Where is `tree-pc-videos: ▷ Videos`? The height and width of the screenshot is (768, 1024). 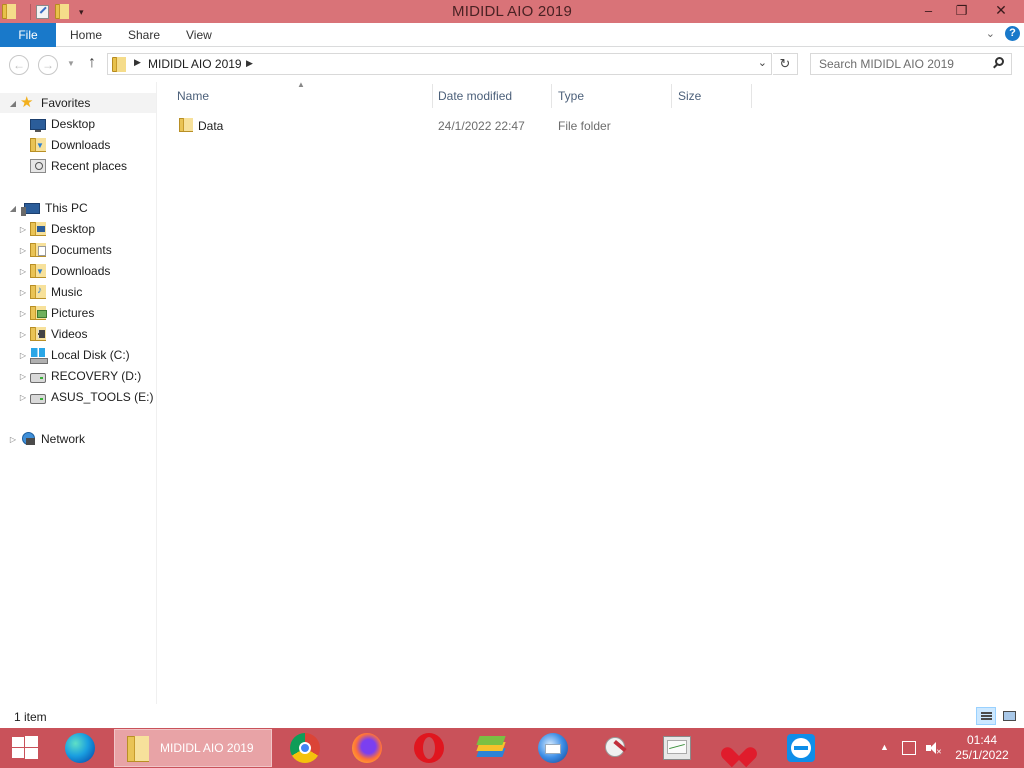 tree-pc-videos: ▷ Videos is located at coordinates (52, 334).